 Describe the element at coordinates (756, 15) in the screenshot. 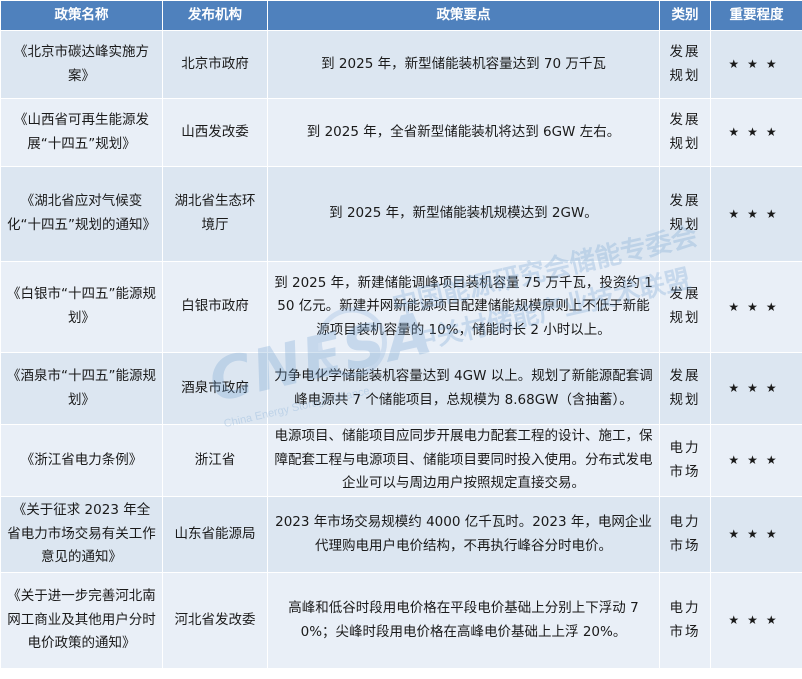

I see `header-importance: 重要程度` at that location.